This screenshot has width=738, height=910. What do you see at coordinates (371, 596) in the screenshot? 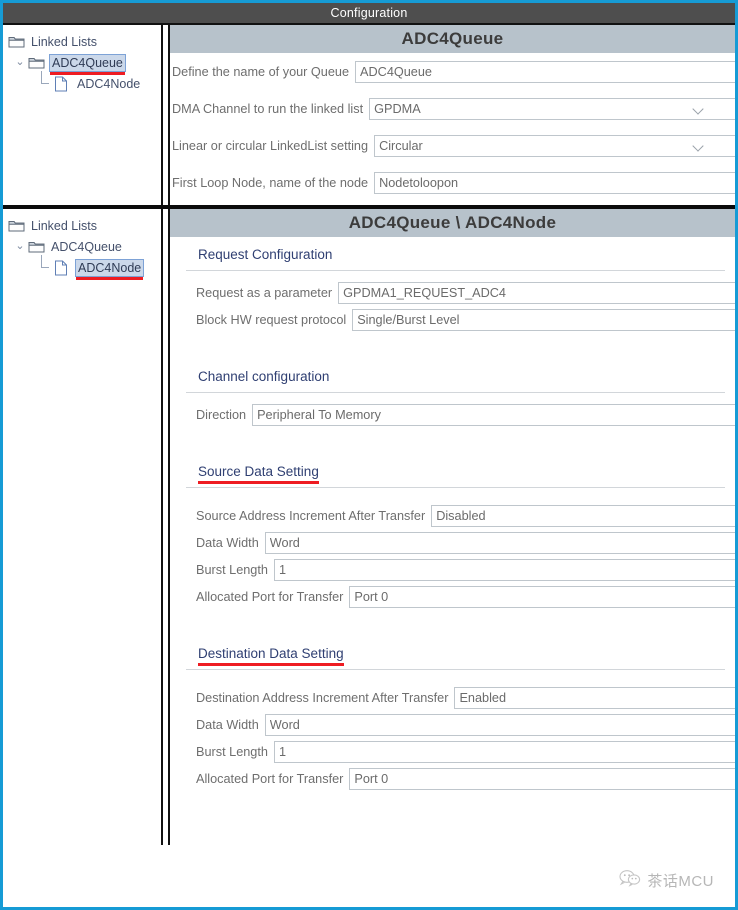
I see `field-value: Port 0` at bounding box center [371, 596].